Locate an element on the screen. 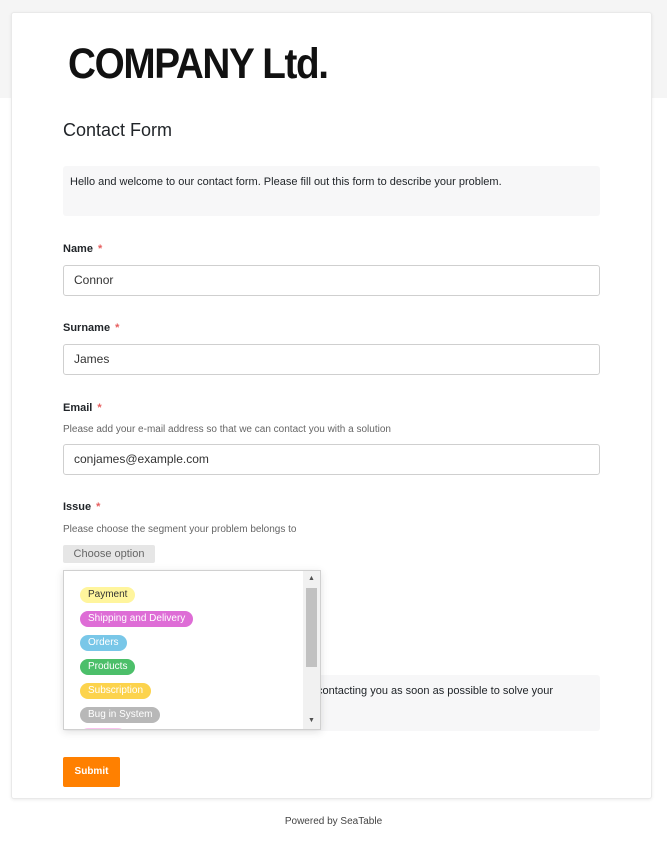 The height and width of the screenshot is (853, 667). option-pill: Products is located at coordinates (108, 667).